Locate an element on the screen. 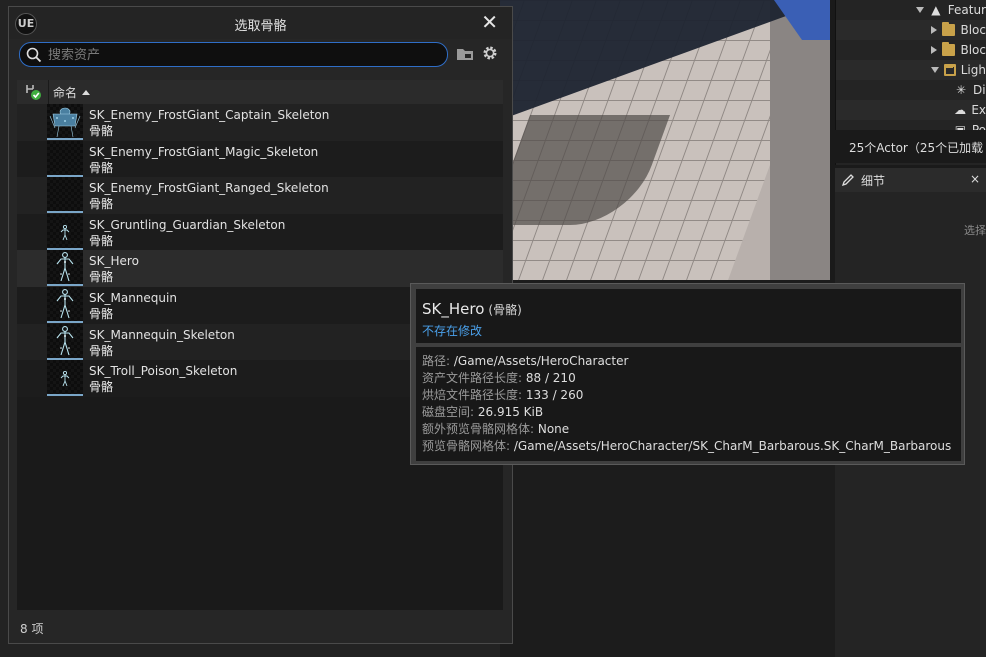 Image resolution: width=986 pixels, height=657 pixels. asset-name: SK_Troll_Poison_Skeleton is located at coordinates (163, 371).